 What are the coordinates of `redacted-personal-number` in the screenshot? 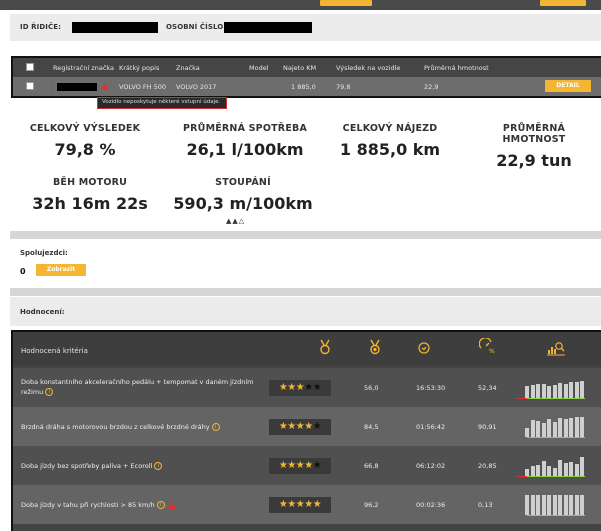 It's located at (268, 27).